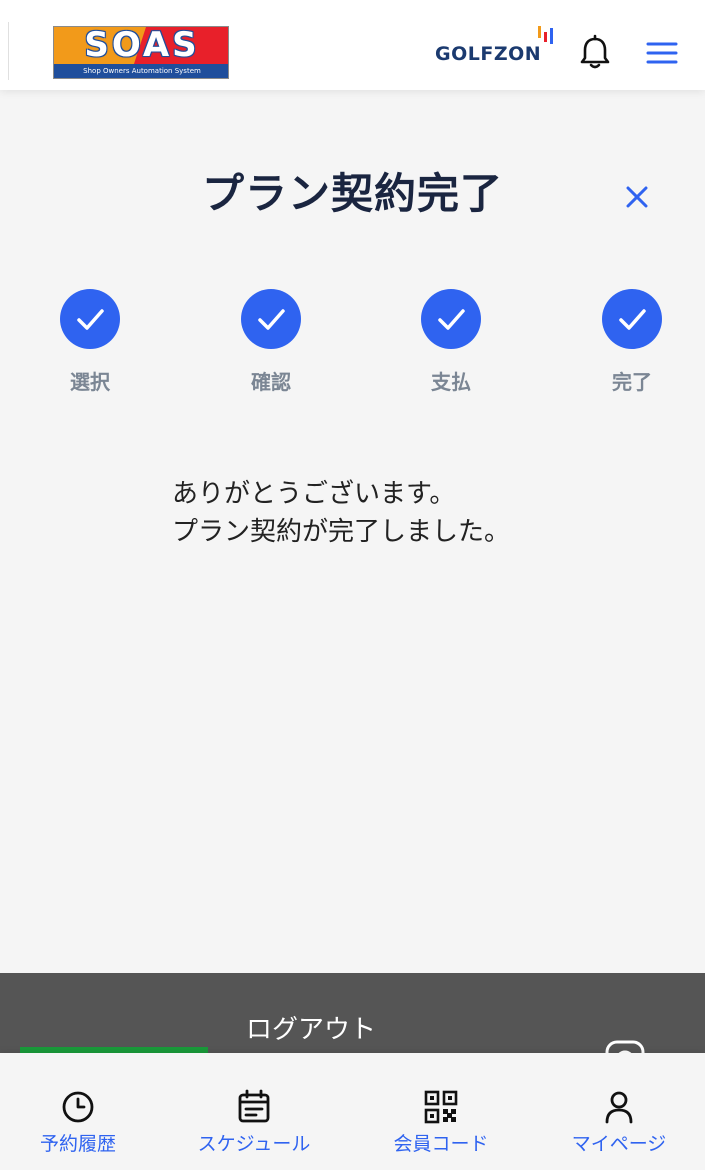  What do you see at coordinates (619, 1144) in the screenshot?
I see `tab-label: マイページ` at bounding box center [619, 1144].